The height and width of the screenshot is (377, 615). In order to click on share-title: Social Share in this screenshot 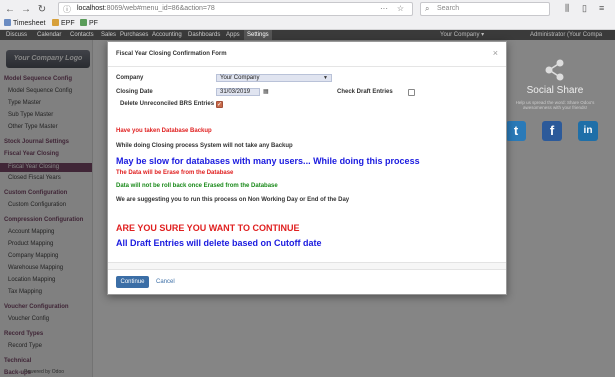, I will do `click(555, 90)`.